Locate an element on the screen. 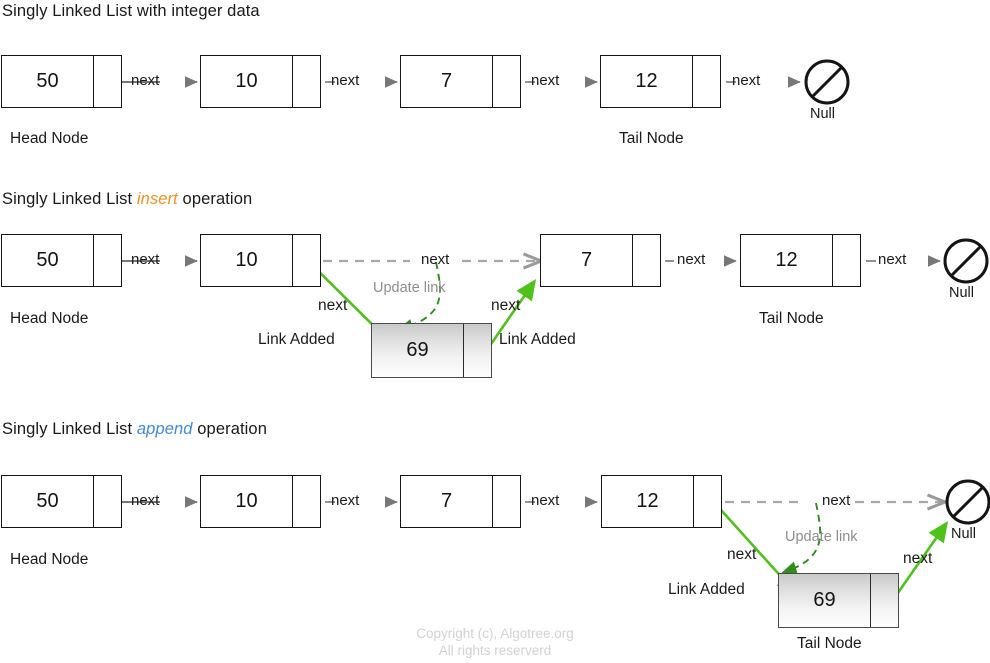  node-insert-new: 69 is located at coordinates (431, 350).